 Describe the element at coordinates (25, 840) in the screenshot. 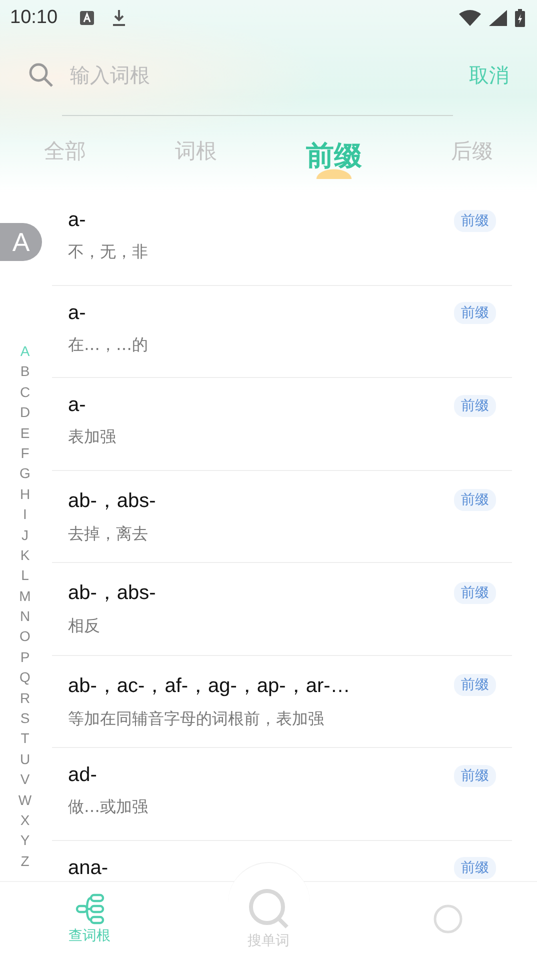

I see `index-letter: Y` at that location.